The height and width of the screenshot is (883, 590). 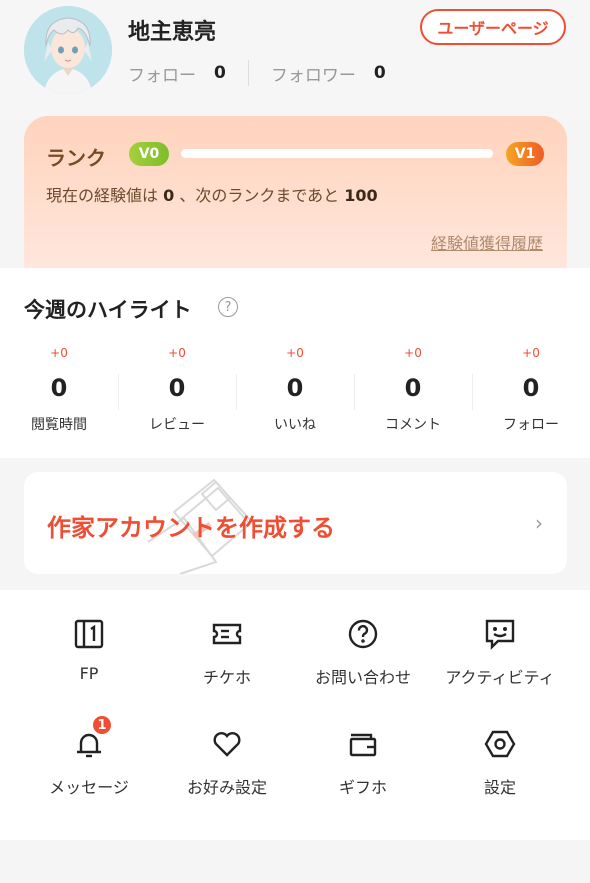 I want to click on menu-item-gift: ギフホ, so click(x=363, y=778).